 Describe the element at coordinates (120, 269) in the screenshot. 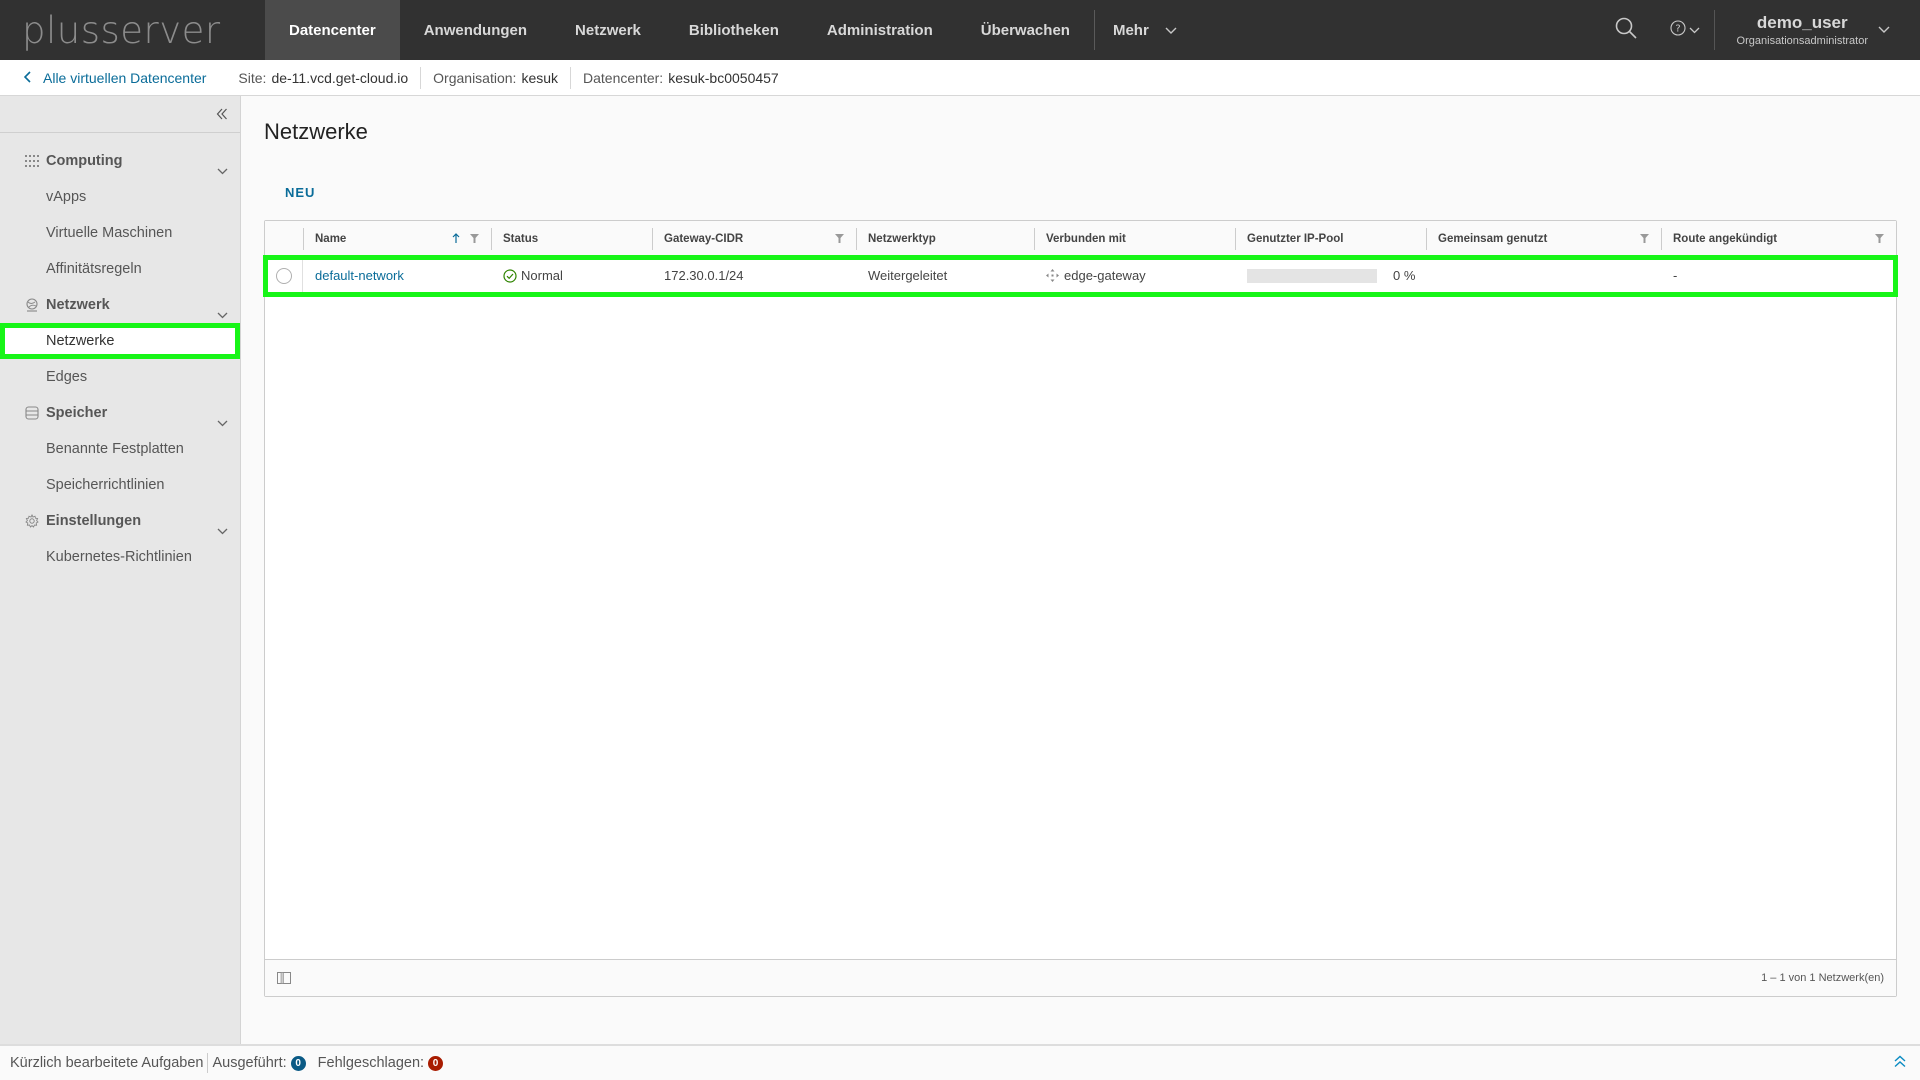

I see `sidebar-item-affinity-rules: Affinitätsregeln` at that location.